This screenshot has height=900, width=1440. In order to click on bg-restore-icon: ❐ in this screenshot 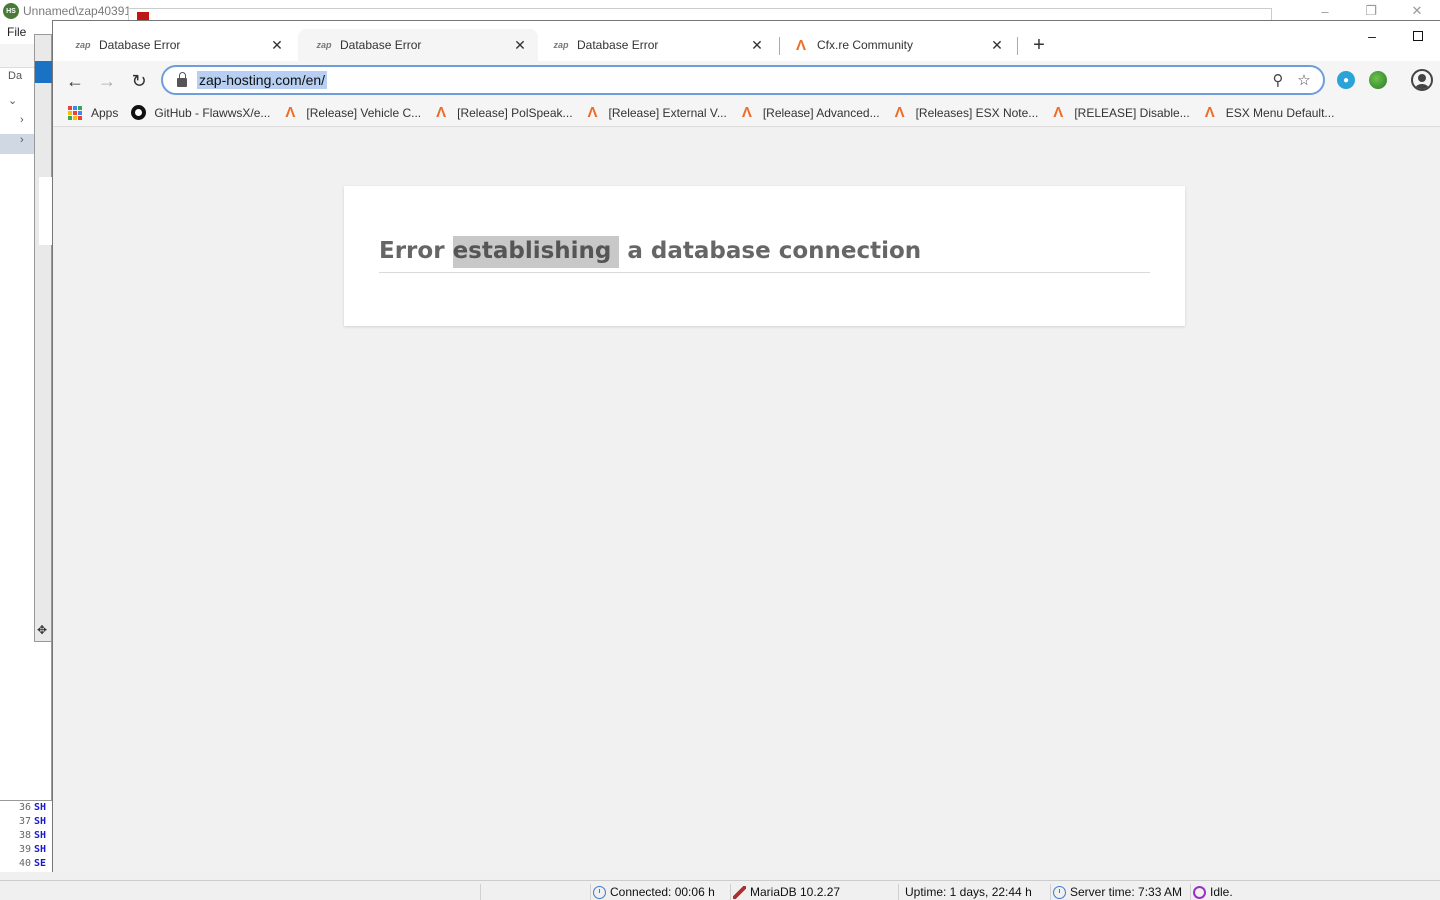, I will do `click(1371, 11)`.